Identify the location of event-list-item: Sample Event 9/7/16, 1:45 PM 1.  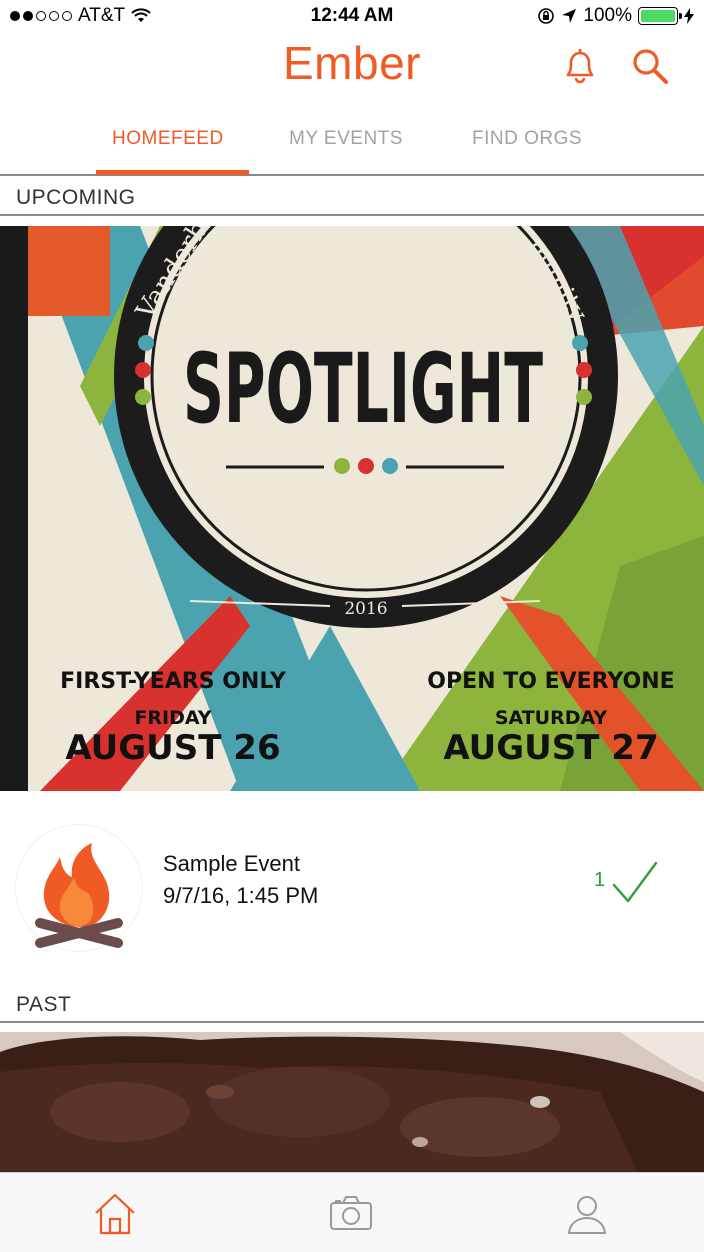
(352, 885).